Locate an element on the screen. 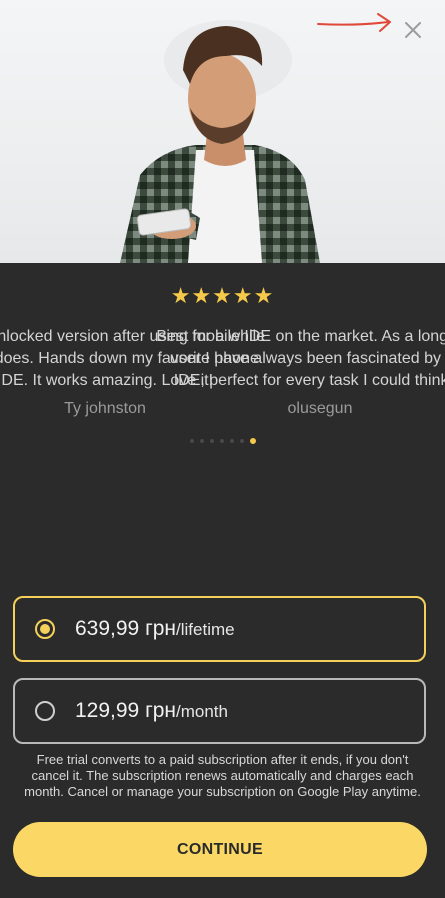 The width and height of the screenshot is (445, 898). annotation-arrow-icon is located at coordinates (354, 22).